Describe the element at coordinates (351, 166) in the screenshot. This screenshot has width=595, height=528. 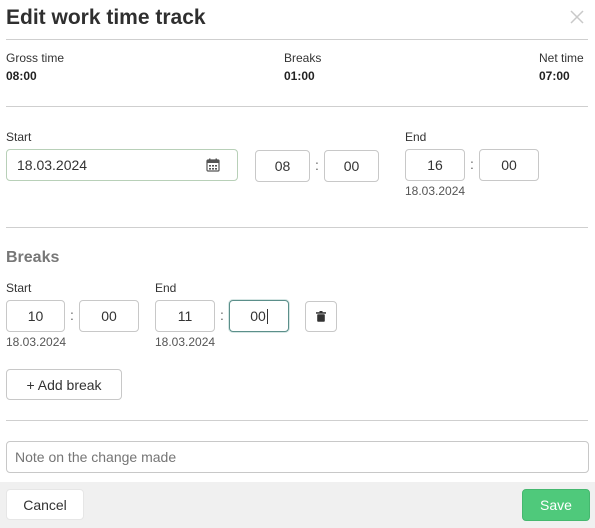
I see `start-minute-input: 00` at that location.